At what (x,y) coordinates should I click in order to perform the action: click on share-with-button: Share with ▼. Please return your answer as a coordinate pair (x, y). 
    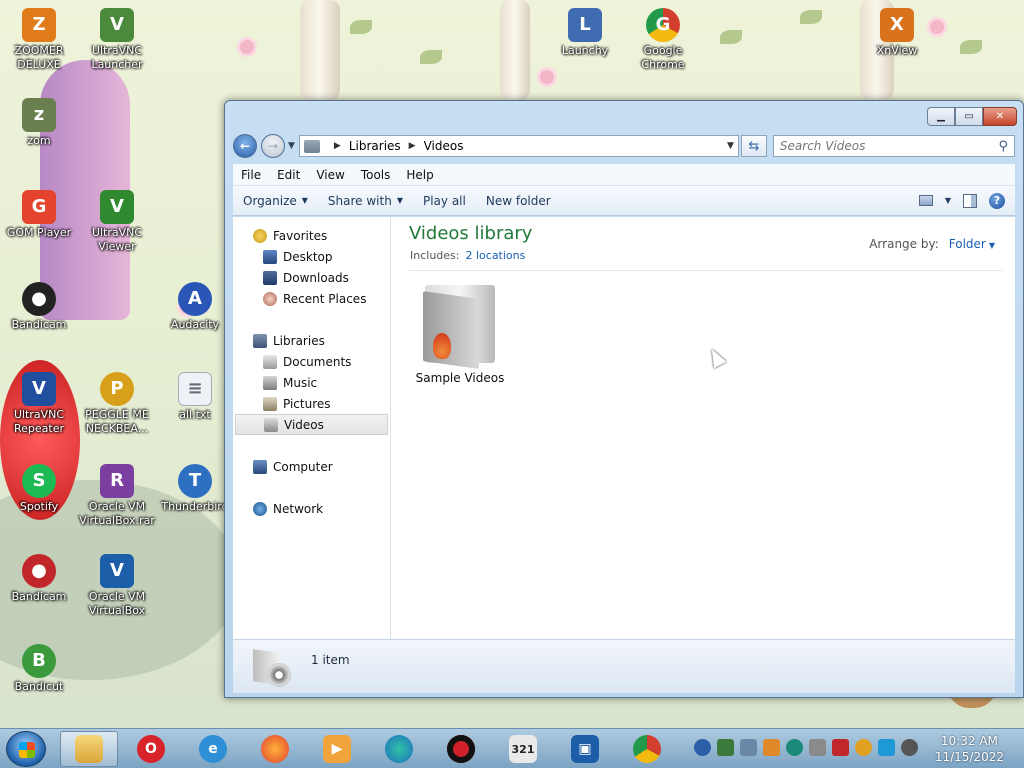
    Looking at the image, I should click on (365, 201).